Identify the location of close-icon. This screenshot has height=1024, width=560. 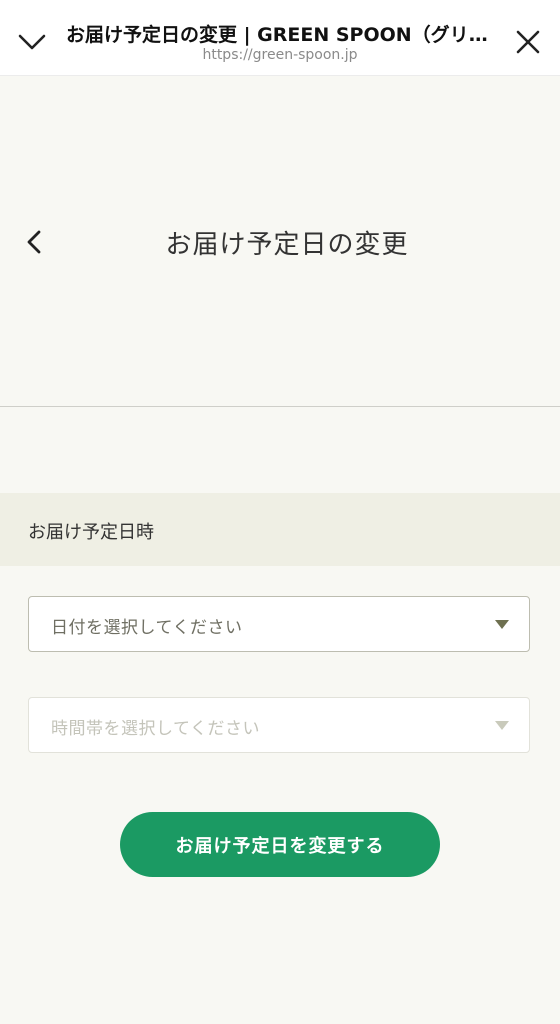
(528, 42).